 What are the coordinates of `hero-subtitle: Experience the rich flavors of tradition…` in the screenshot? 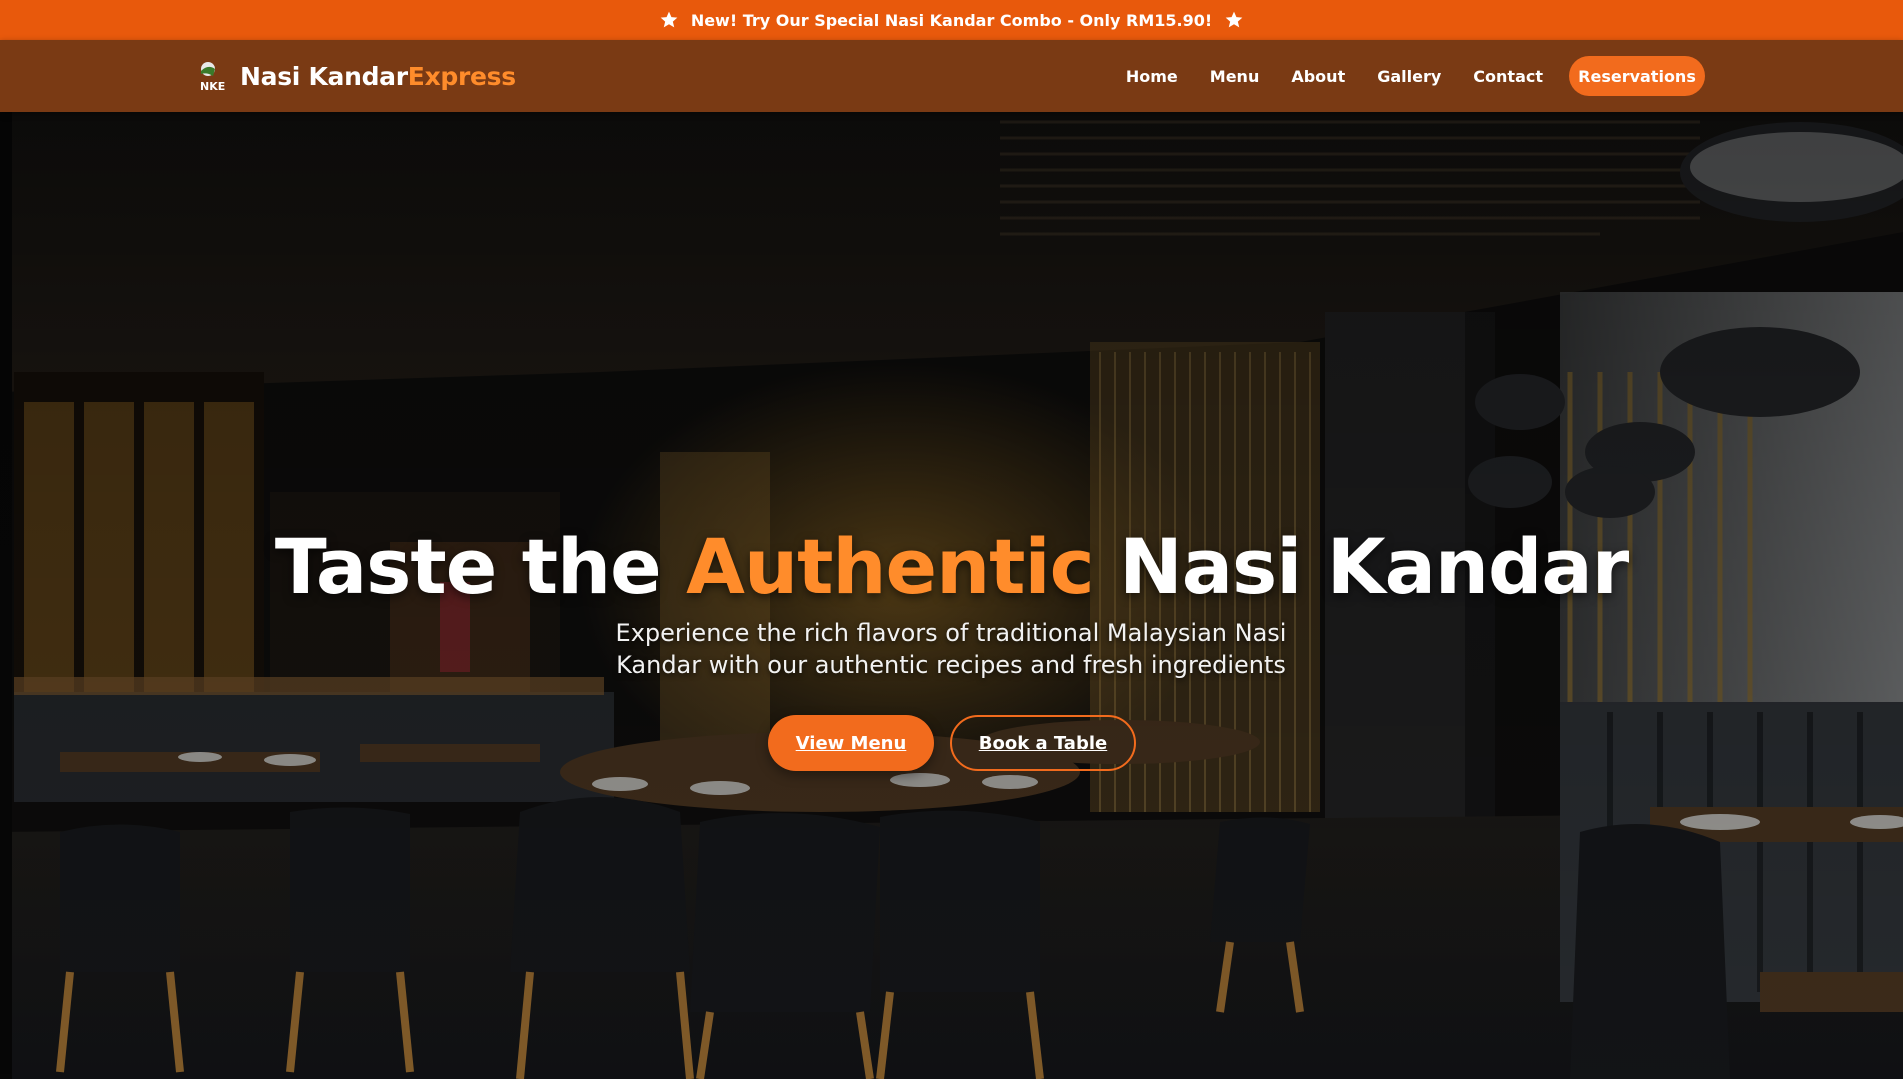 It's located at (951, 649).